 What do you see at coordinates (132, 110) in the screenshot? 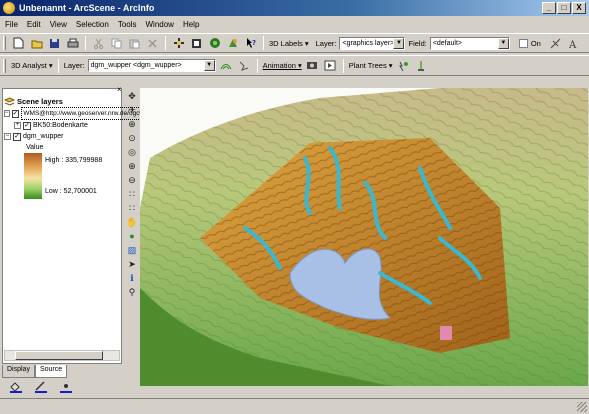
I see `fly-icon: ✈` at bounding box center [132, 110].